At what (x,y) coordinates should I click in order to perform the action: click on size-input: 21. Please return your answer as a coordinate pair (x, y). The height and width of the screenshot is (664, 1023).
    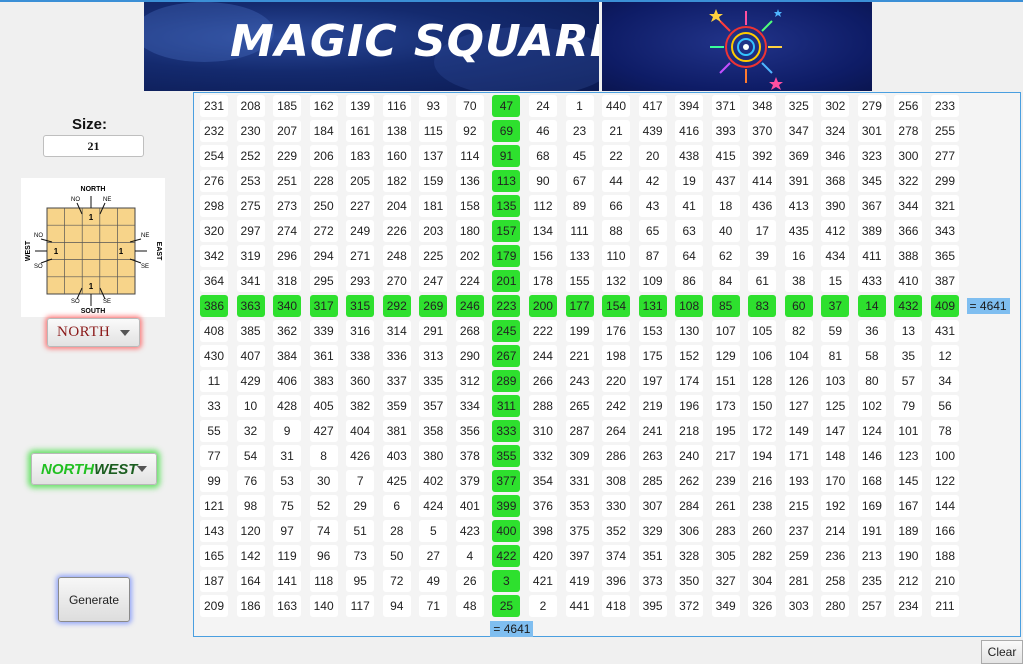
    Looking at the image, I should click on (93, 146).